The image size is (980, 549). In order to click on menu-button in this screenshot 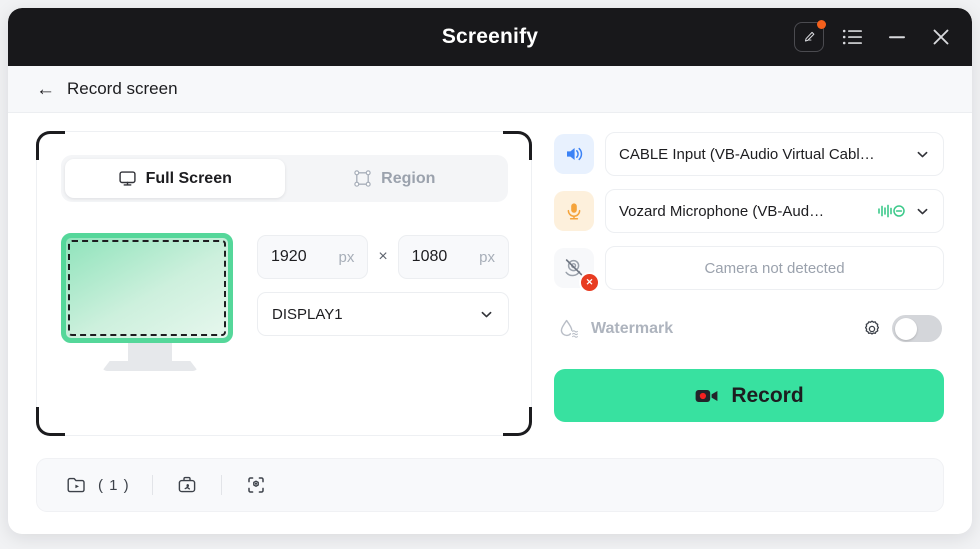, I will do `click(853, 37)`.